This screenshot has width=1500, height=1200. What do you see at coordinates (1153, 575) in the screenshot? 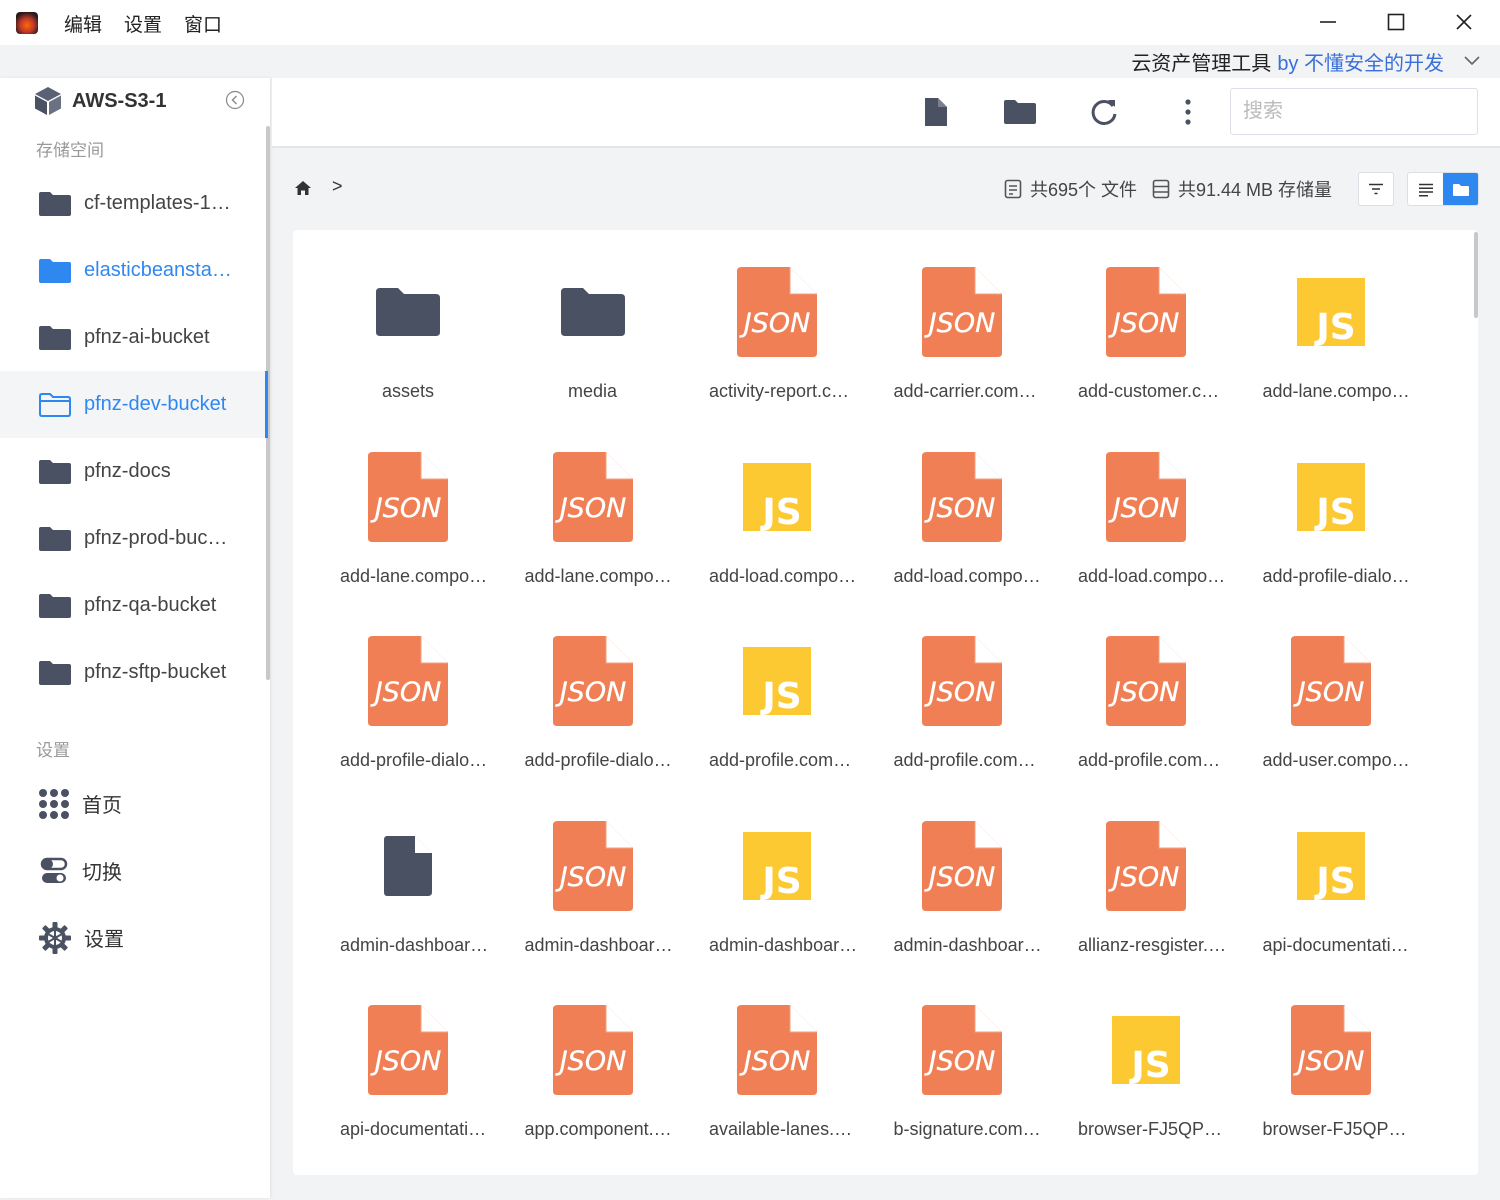
I see `tile-name: add-load.component.json` at bounding box center [1153, 575].